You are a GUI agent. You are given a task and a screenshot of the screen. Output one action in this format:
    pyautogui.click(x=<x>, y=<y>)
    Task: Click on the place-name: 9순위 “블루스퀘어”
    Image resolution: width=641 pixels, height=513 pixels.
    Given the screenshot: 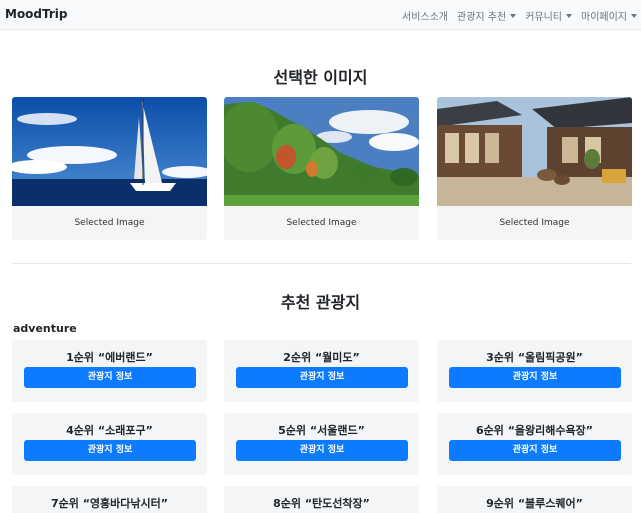 What is the action you would take?
    pyautogui.click(x=534, y=503)
    